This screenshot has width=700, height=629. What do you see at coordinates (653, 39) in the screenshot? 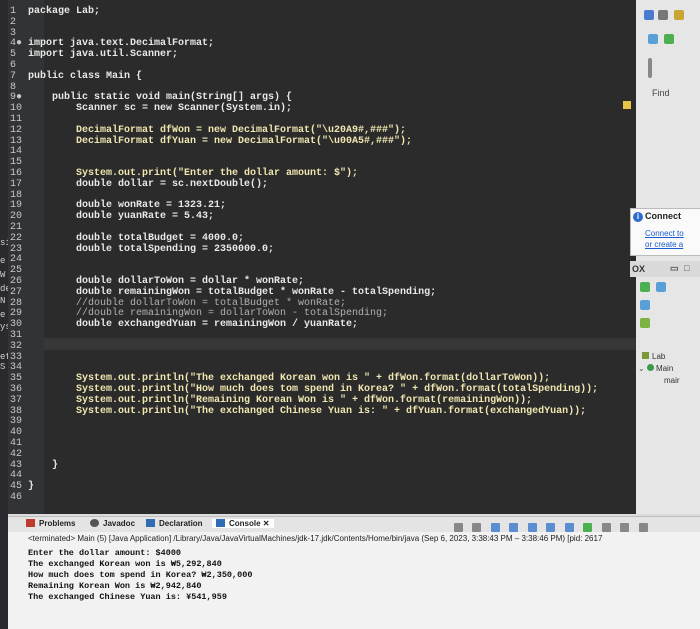
I see `view-icon` at bounding box center [653, 39].